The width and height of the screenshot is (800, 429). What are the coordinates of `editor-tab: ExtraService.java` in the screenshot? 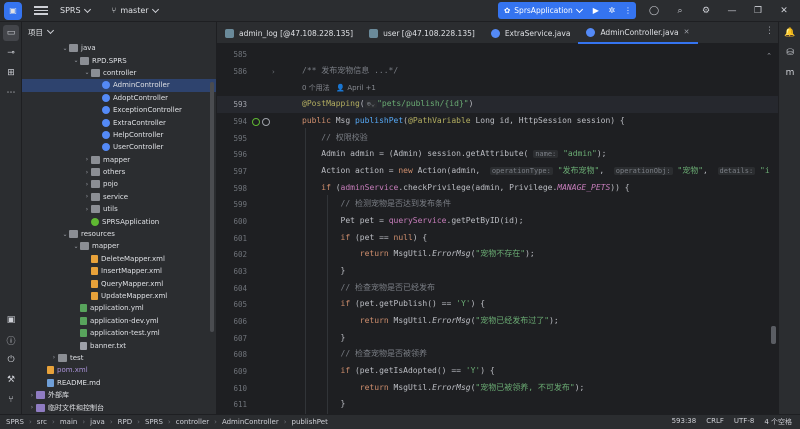 It's located at (531, 33).